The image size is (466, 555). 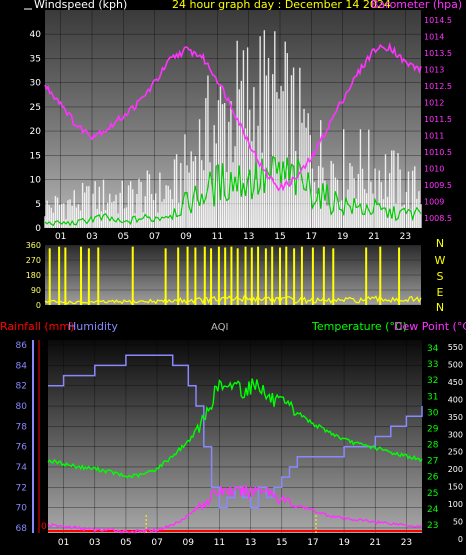 What do you see at coordinates (35, 108) in the screenshot?
I see `wind-y-tick: 25` at bounding box center [35, 108].